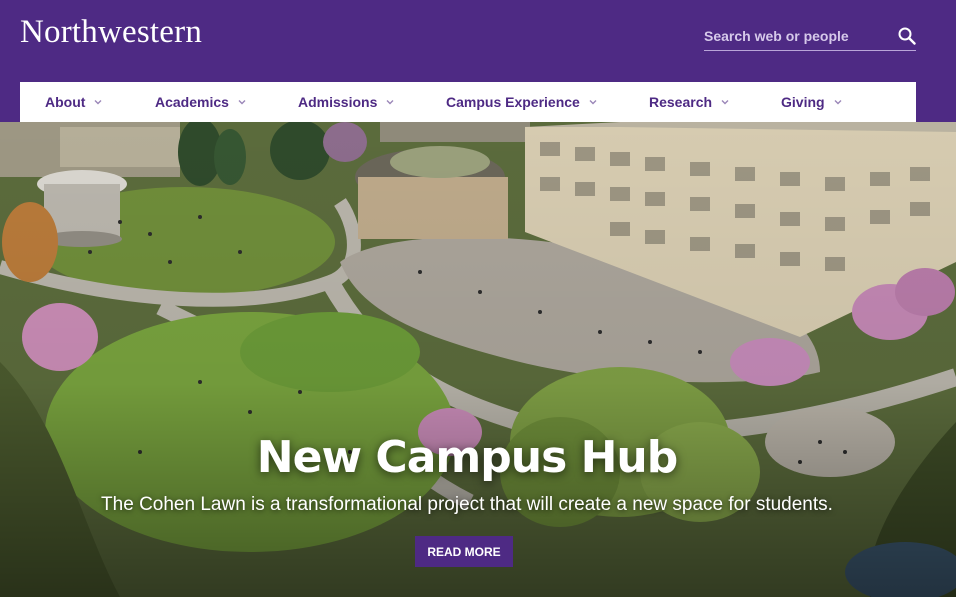  What do you see at coordinates (513, 102) in the screenshot?
I see `nav-item-label: Campus Experience` at bounding box center [513, 102].